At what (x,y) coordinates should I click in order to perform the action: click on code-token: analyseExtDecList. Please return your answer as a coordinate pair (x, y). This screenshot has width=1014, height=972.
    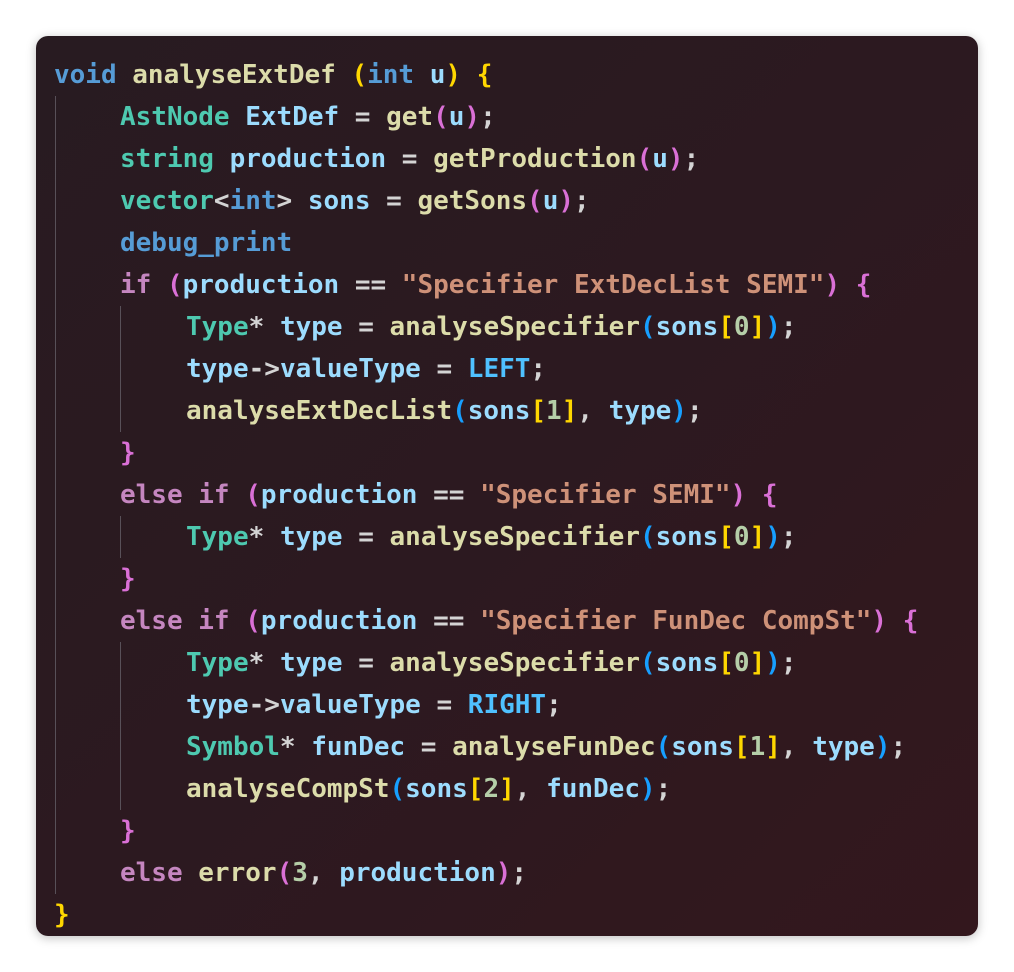
    Looking at the image, I should click on (319, 411).